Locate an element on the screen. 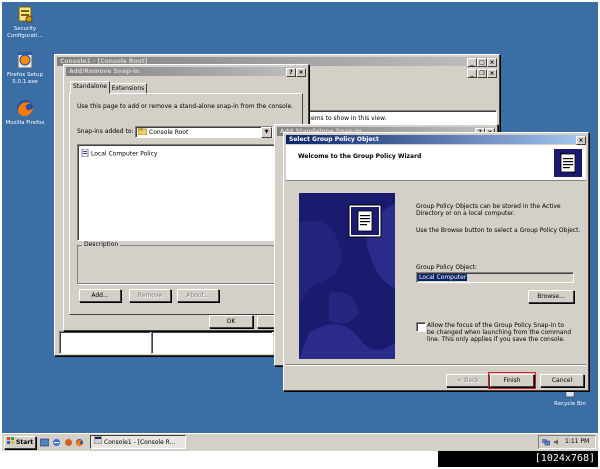 This screenshot has height=469, width=600. system-tray: 1:11 PM is located at coordinates (567, 442).